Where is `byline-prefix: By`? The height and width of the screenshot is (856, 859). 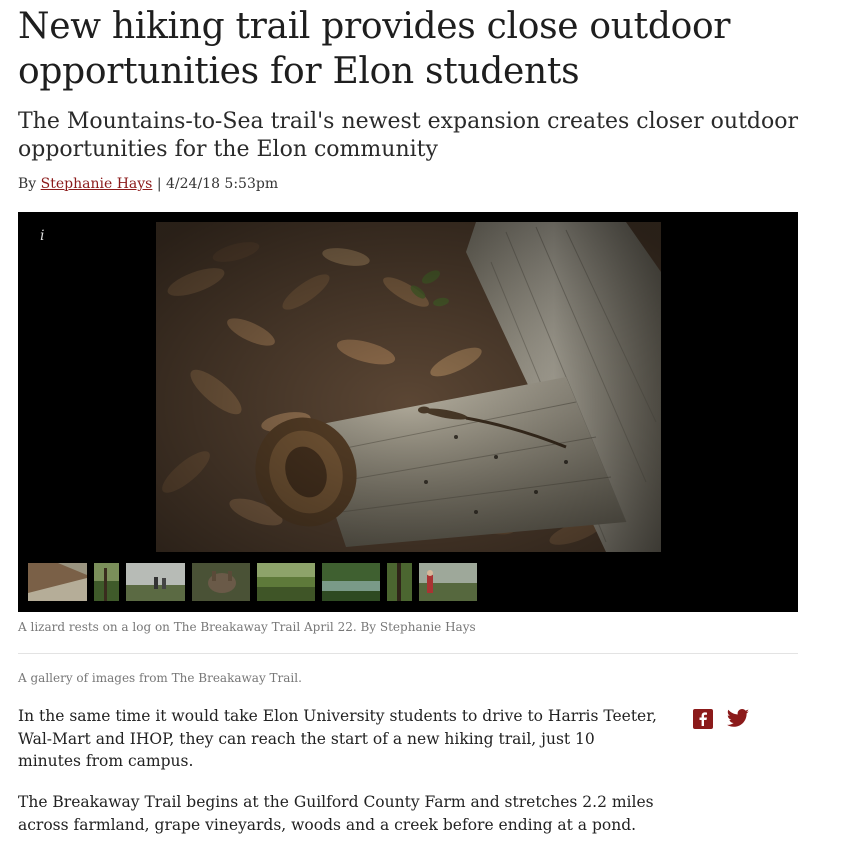 byline-prefix: By is located at coordinates (27, 184).